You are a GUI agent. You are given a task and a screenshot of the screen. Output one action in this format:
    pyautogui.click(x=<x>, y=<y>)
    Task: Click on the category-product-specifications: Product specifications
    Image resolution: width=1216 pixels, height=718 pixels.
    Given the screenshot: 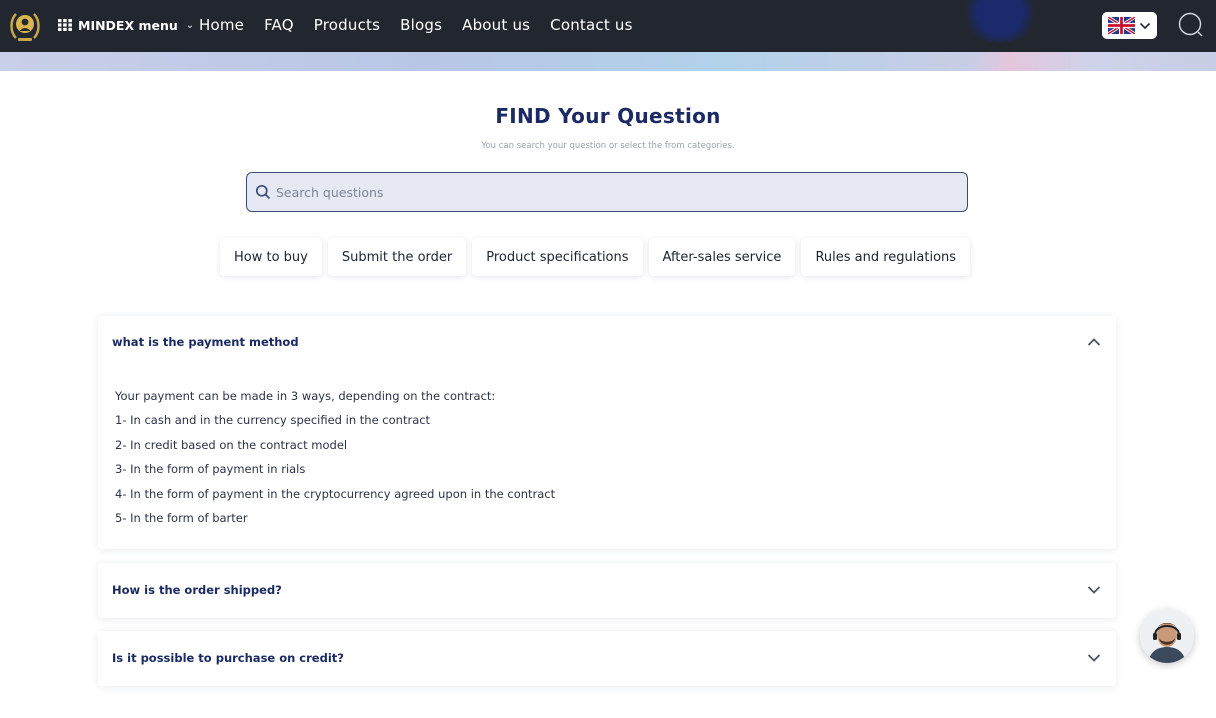 What is the action you would take?
    pyautogui.click(x=557, y=257)
    